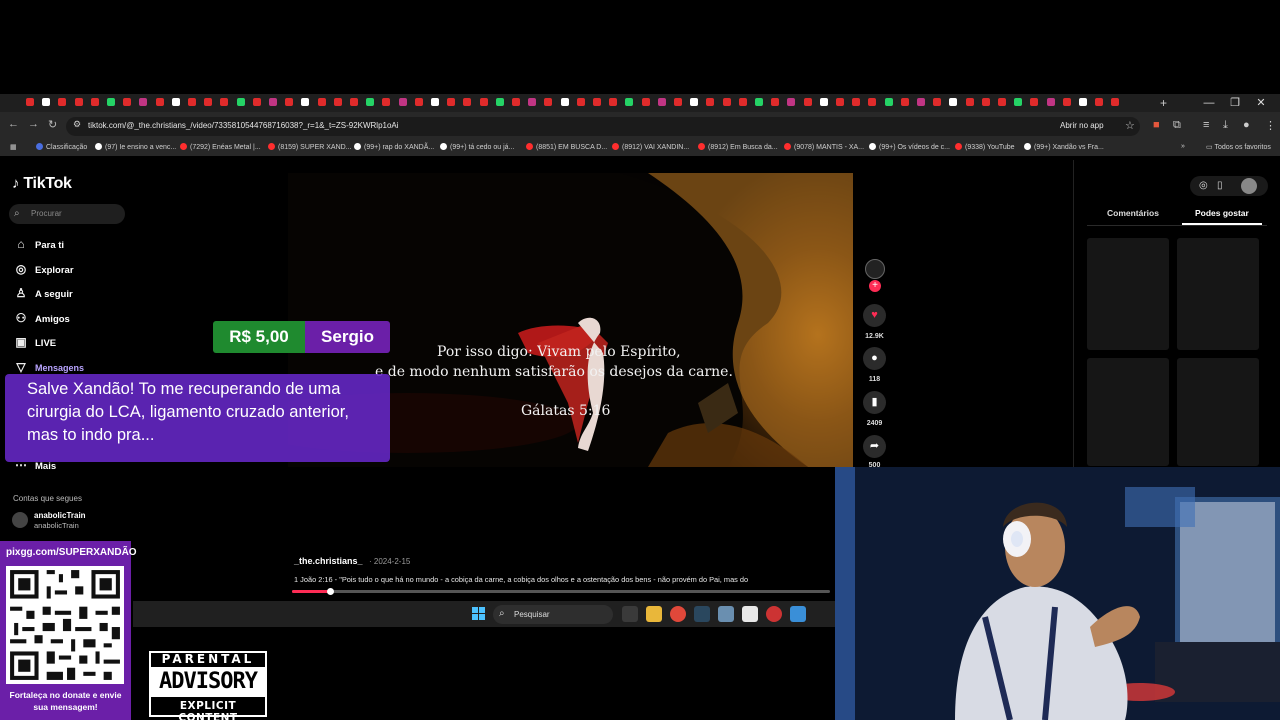 This screenshot has width=1280, height=720. I want to click on search-input, so click(67, 214).